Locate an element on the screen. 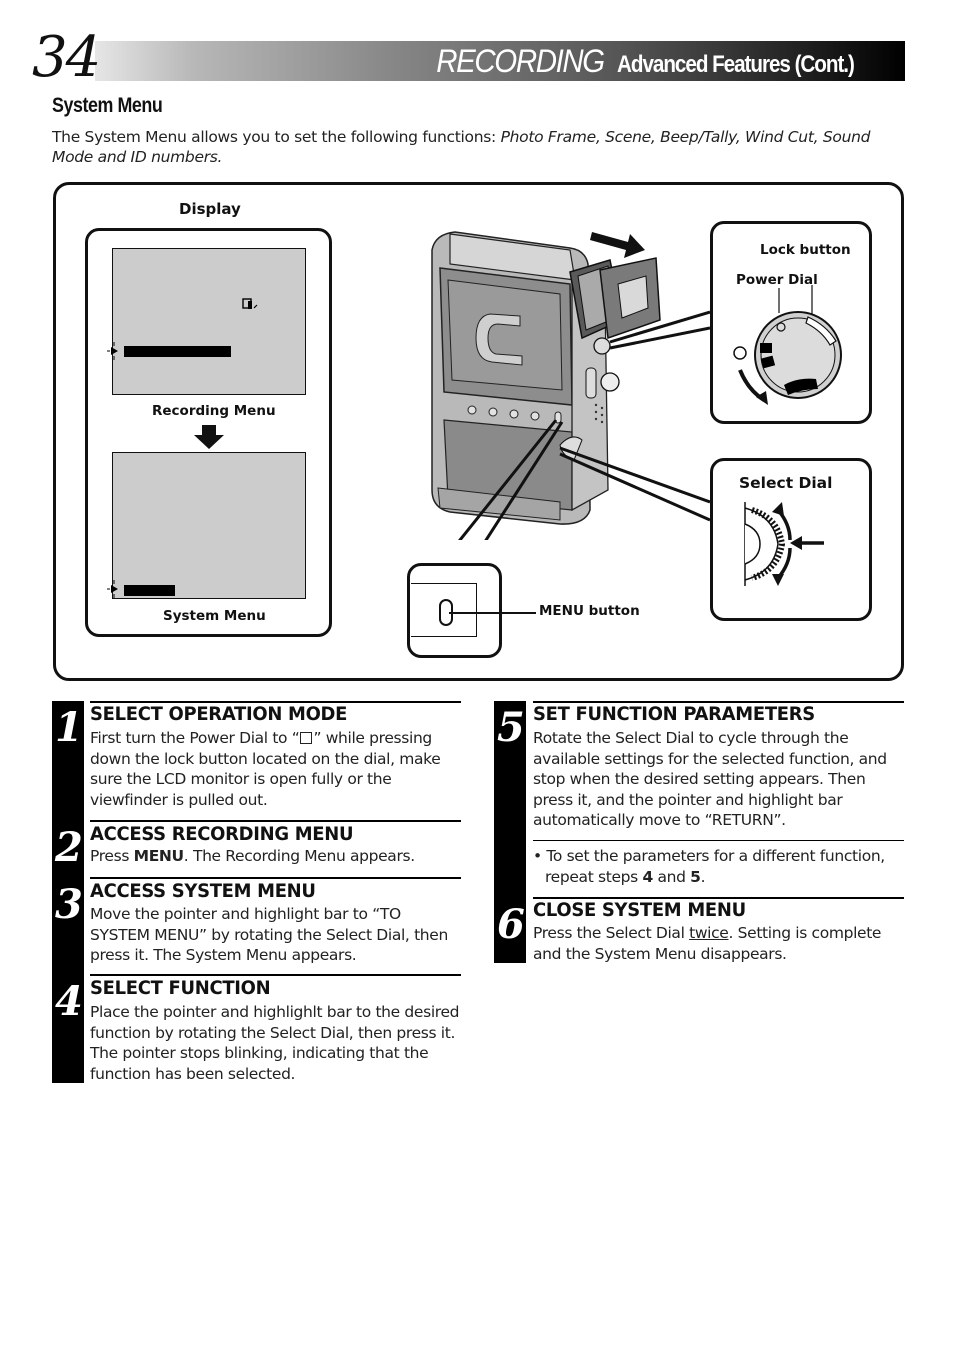  step-2-body: Press MENU. The Recording Menu appears. is located at coordinates (277, 856).